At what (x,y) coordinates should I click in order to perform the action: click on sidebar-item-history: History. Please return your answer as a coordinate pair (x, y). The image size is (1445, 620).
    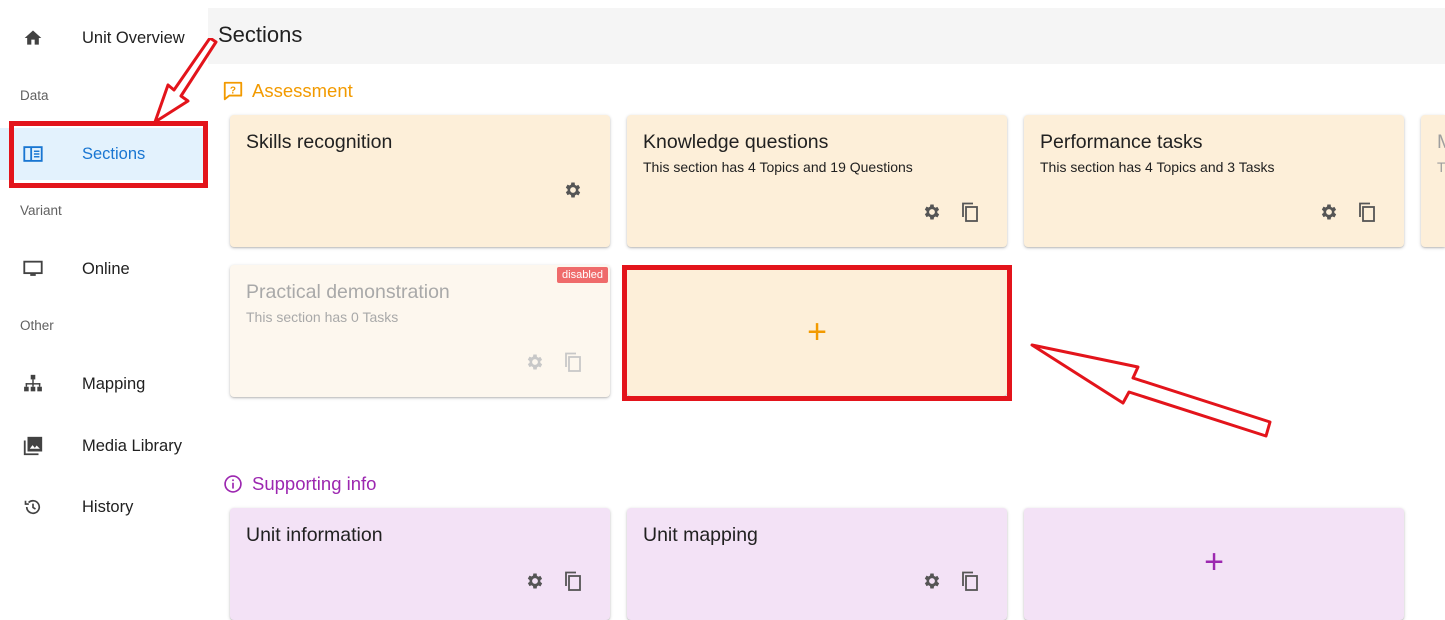
    Looking at the image, I should click on (104, 507).